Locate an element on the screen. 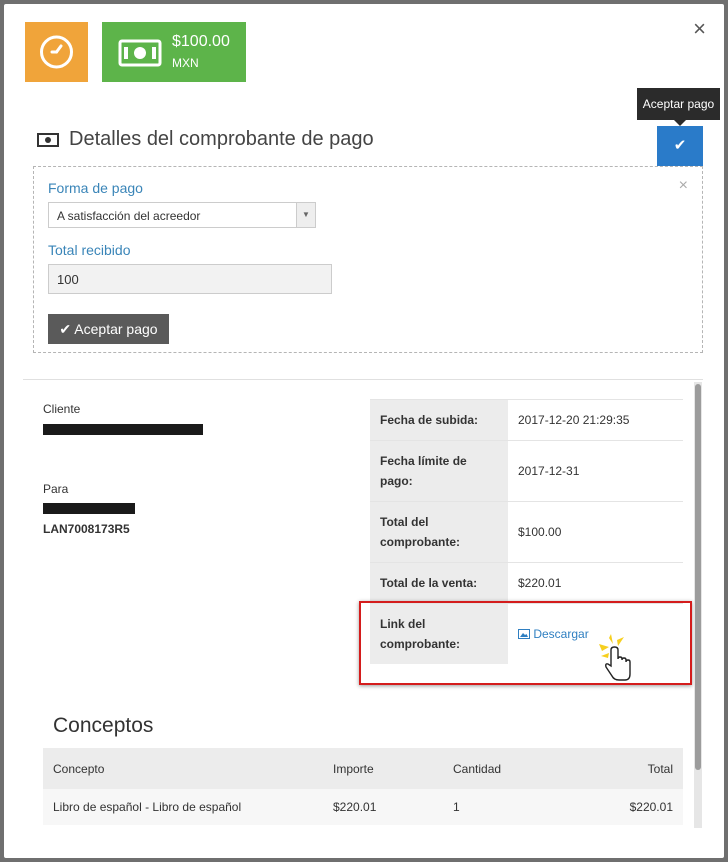  accept-payment-label: Aceptar pago is located at coordinates (116, 329).